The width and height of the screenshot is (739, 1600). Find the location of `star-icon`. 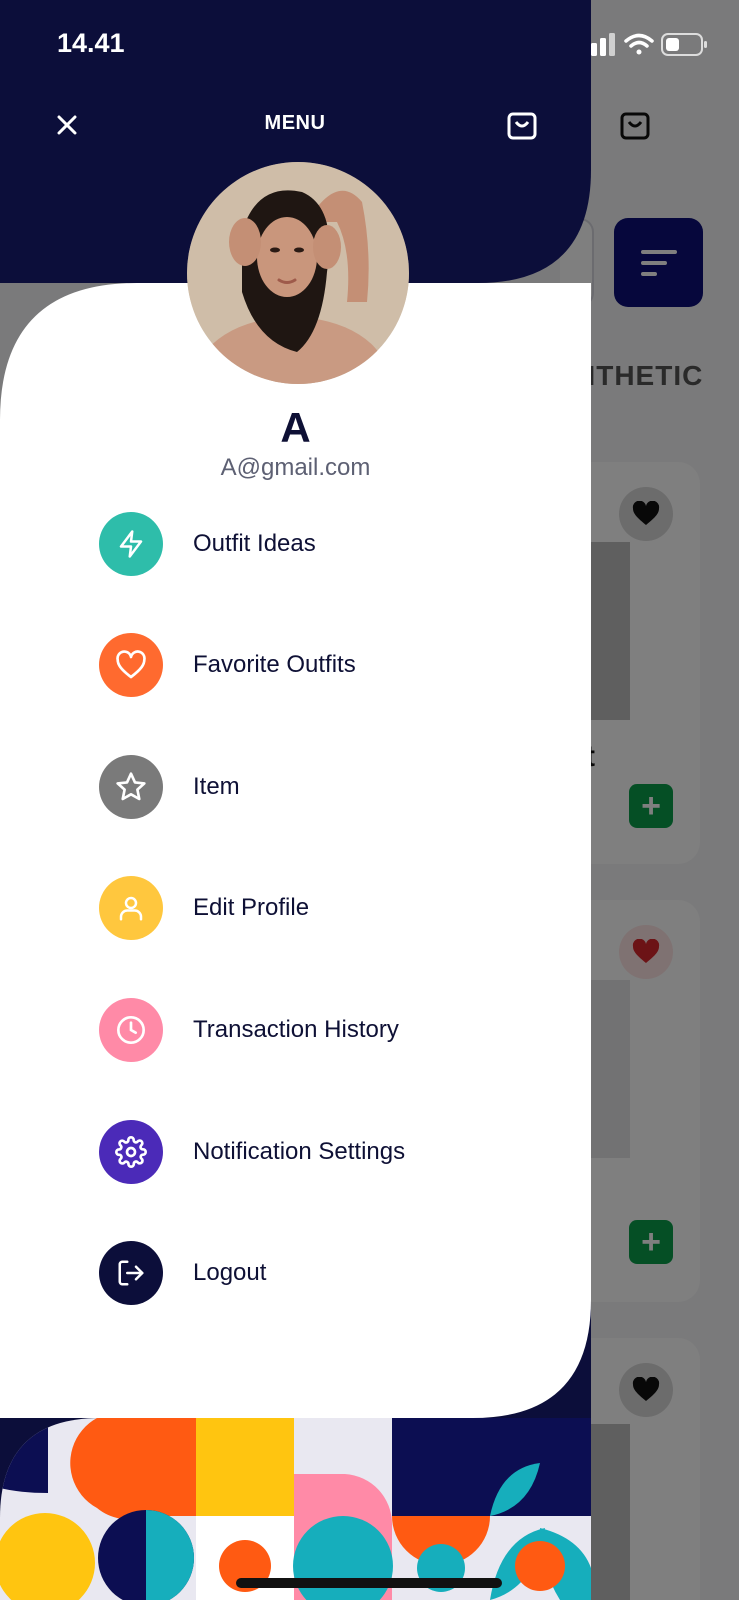

star-icon is located at coordinates (131, 786).